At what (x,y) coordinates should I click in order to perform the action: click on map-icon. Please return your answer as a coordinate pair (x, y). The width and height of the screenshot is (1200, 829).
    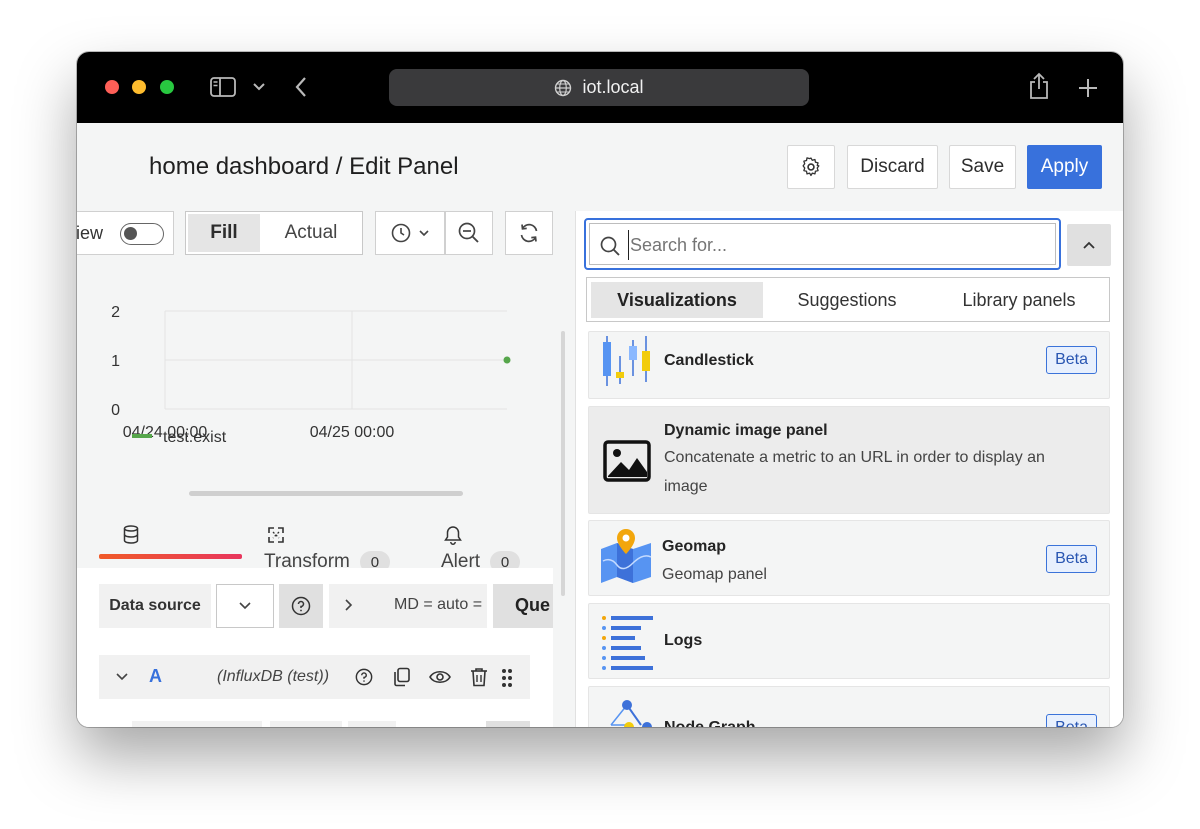
    Looking at the image, I should click on (626, 556).